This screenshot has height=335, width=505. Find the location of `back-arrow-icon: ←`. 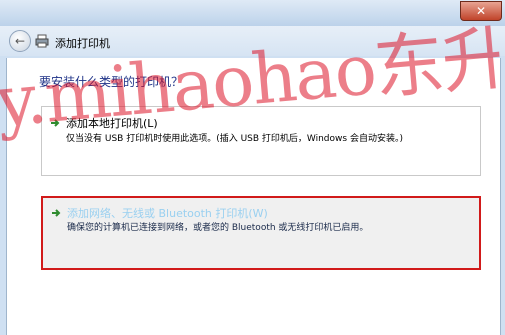

back-arrow-icon: ← is located at coordinates (20, 41).